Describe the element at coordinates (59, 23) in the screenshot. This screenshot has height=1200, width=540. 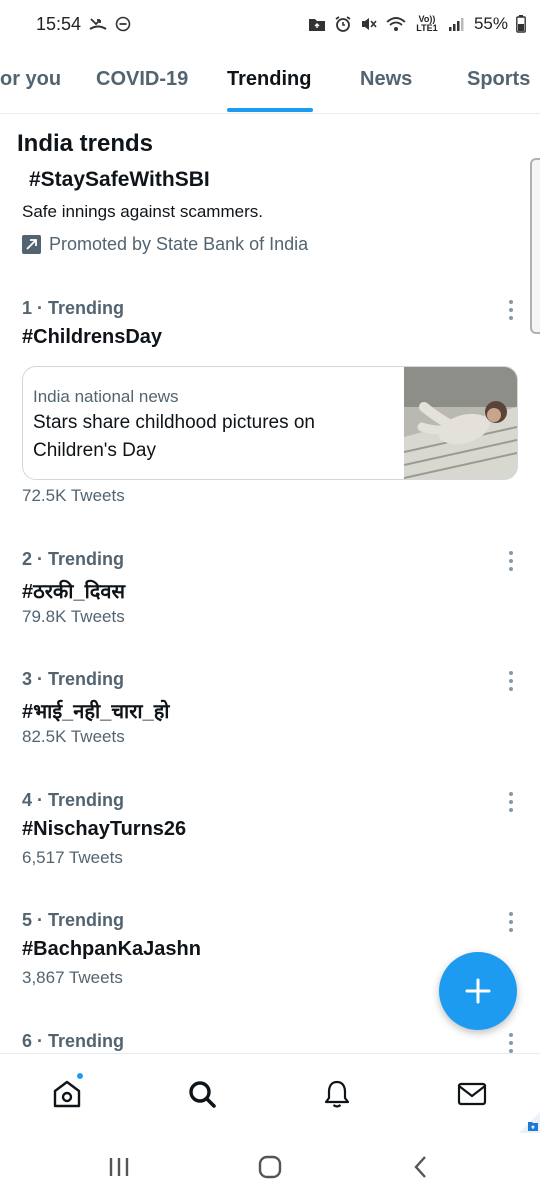
I see `status-time: 15:54` at that location.